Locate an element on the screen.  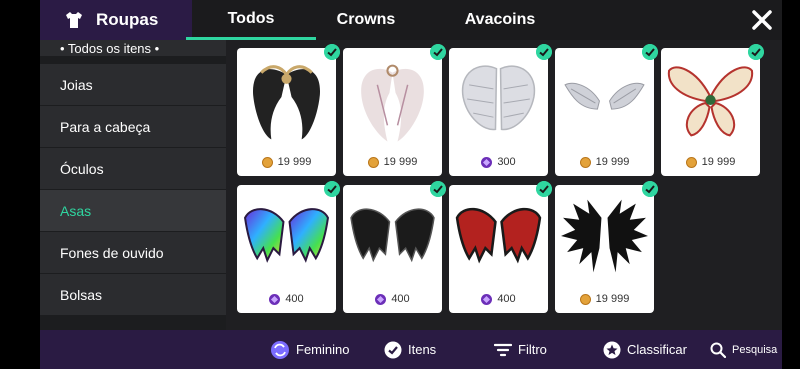
filtro-label: Filtro is located at coordinates (532, 349).